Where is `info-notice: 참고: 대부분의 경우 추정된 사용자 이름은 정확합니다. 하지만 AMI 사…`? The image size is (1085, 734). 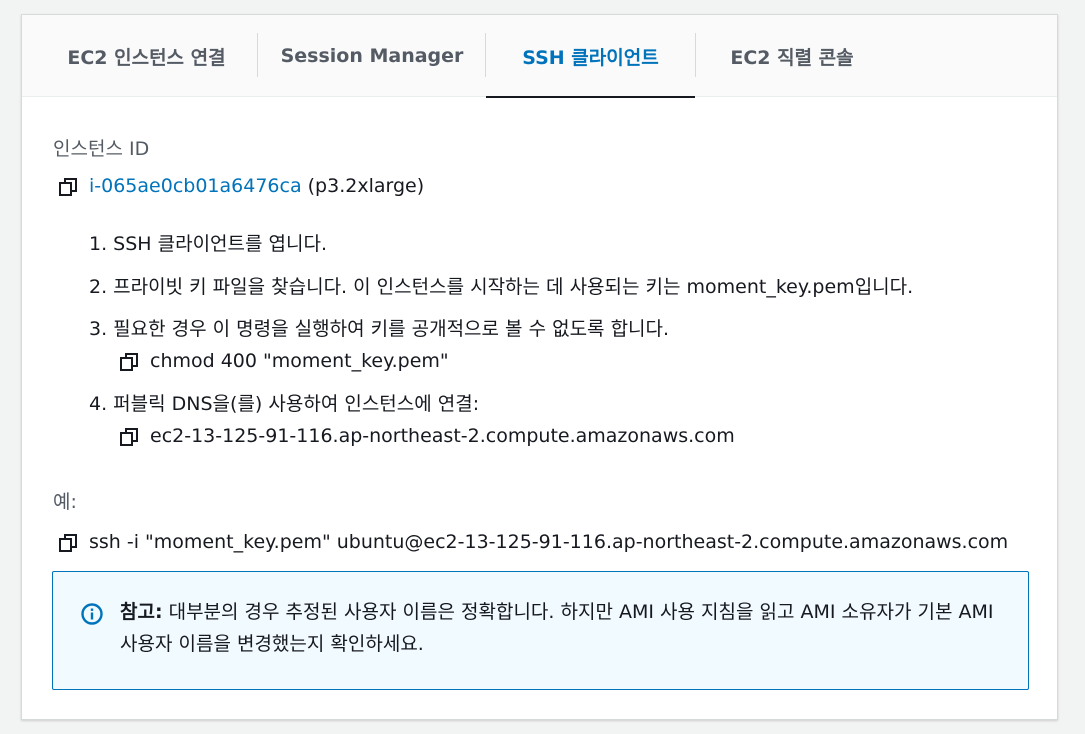
info-notice: 참고: 대부분의 경우 추정된 사용자 이름은 정확합니다. 하지만 AMI 사… is located at coordinates (540, 630).